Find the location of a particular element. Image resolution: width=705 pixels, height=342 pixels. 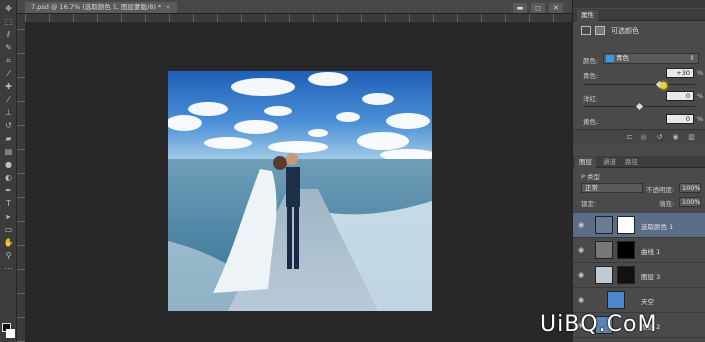

crop-icon: ⌗ is located at coordinates (8, 60).